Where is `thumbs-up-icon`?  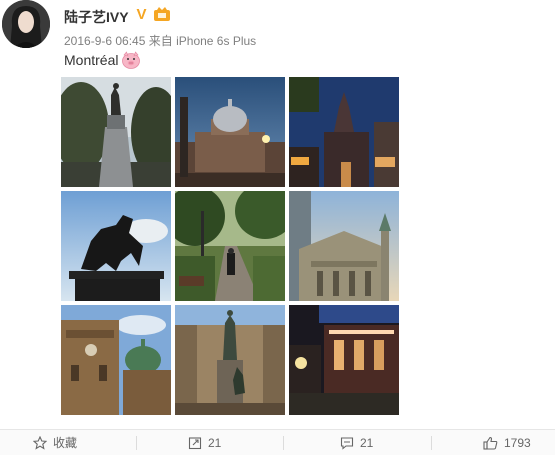 thumbs-up-icon is located at coordinates (490, 443).